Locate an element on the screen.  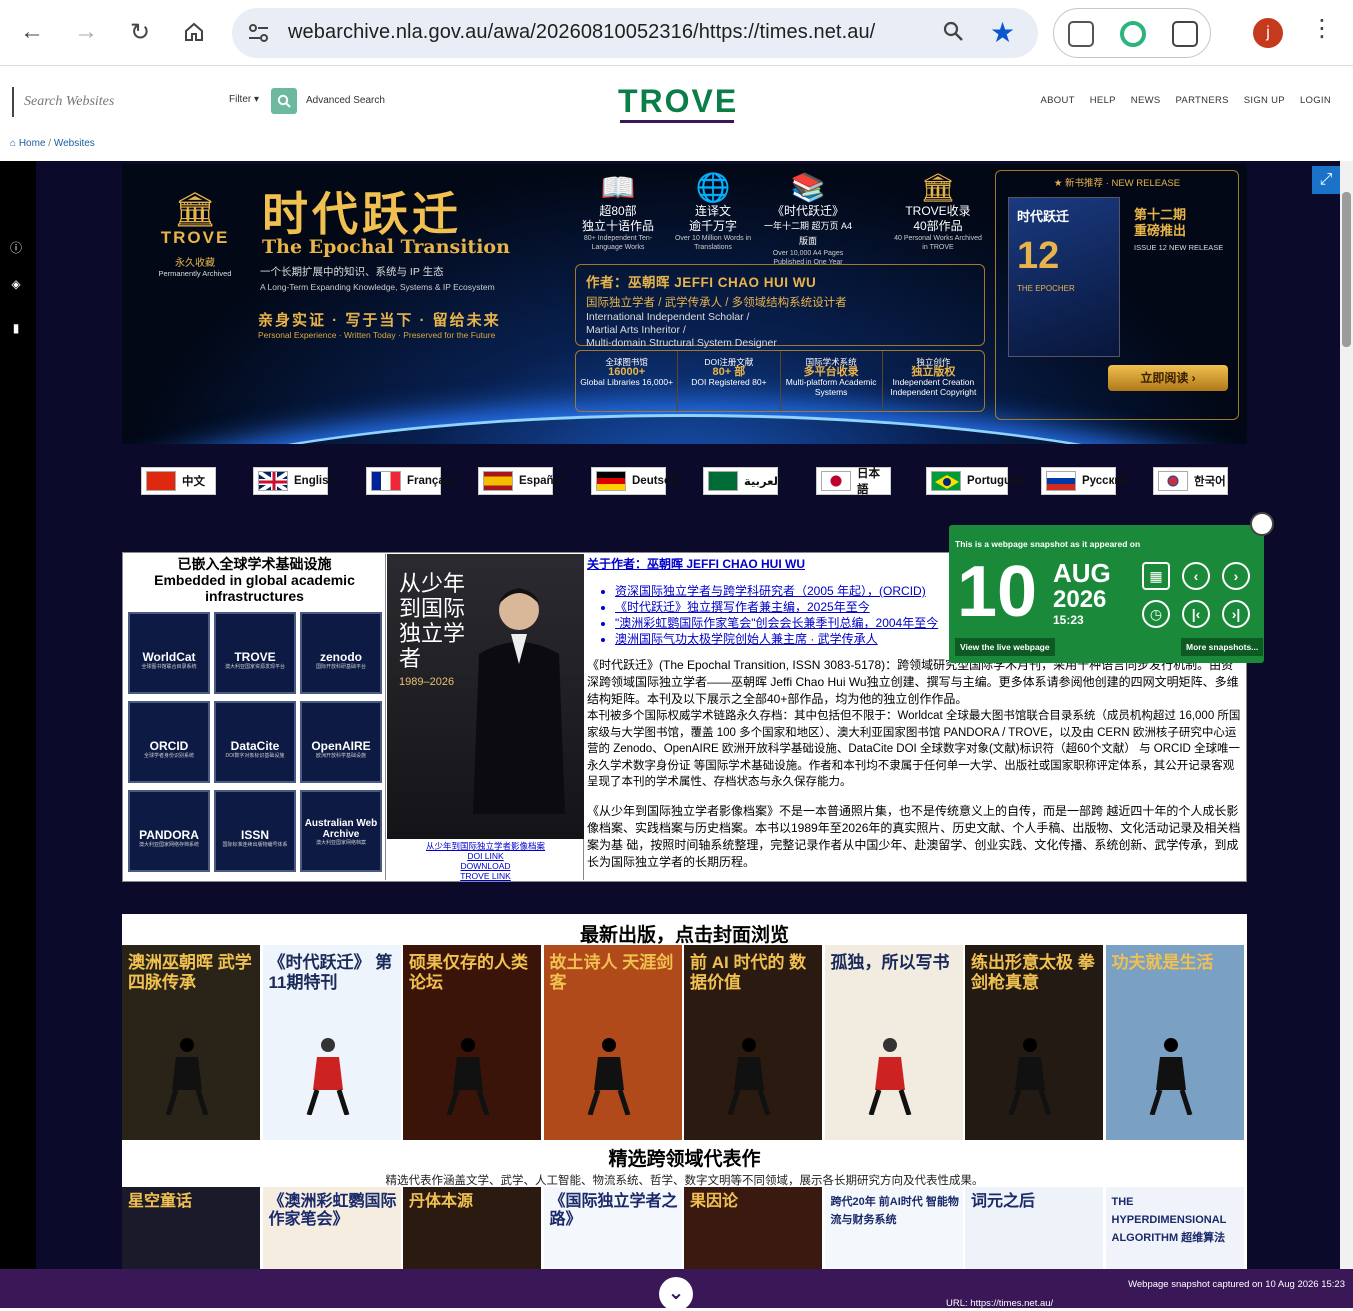
lang-portuguese: Português is located at coordinates (975, 481).